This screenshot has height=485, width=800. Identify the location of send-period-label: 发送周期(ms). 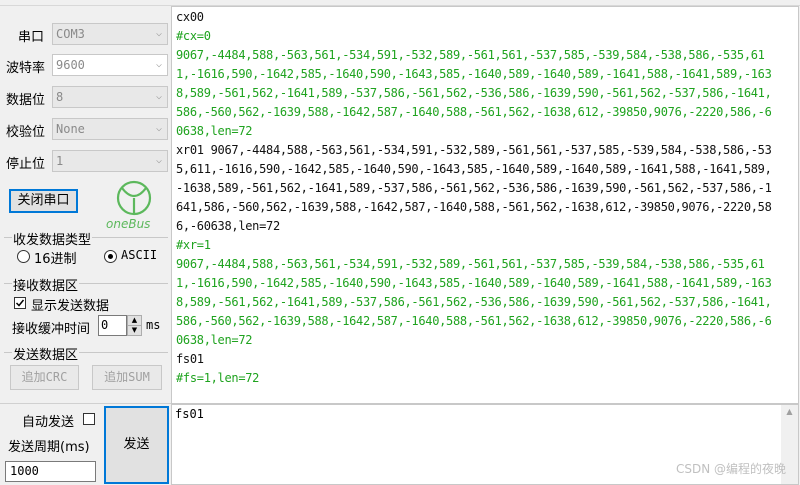
(49, 447).